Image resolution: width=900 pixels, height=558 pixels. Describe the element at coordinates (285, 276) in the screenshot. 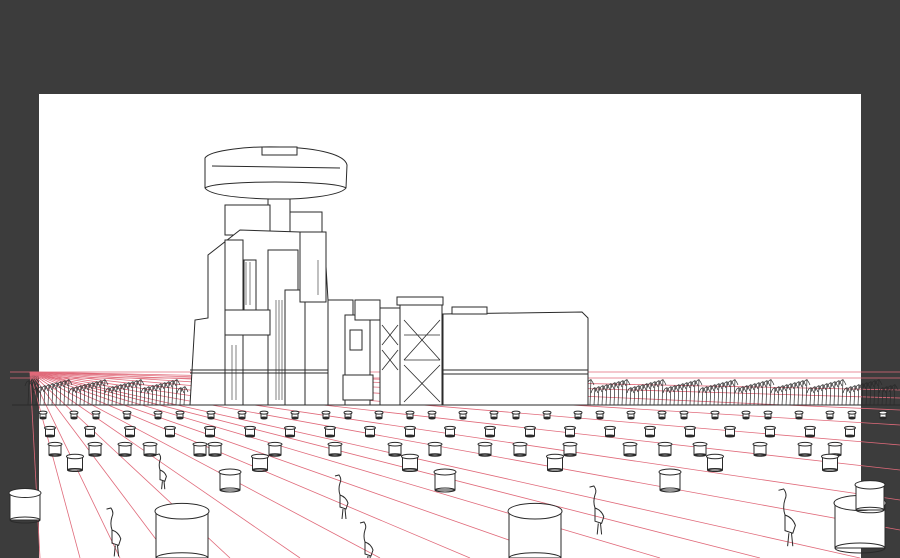

I see `tower-building` at that location.